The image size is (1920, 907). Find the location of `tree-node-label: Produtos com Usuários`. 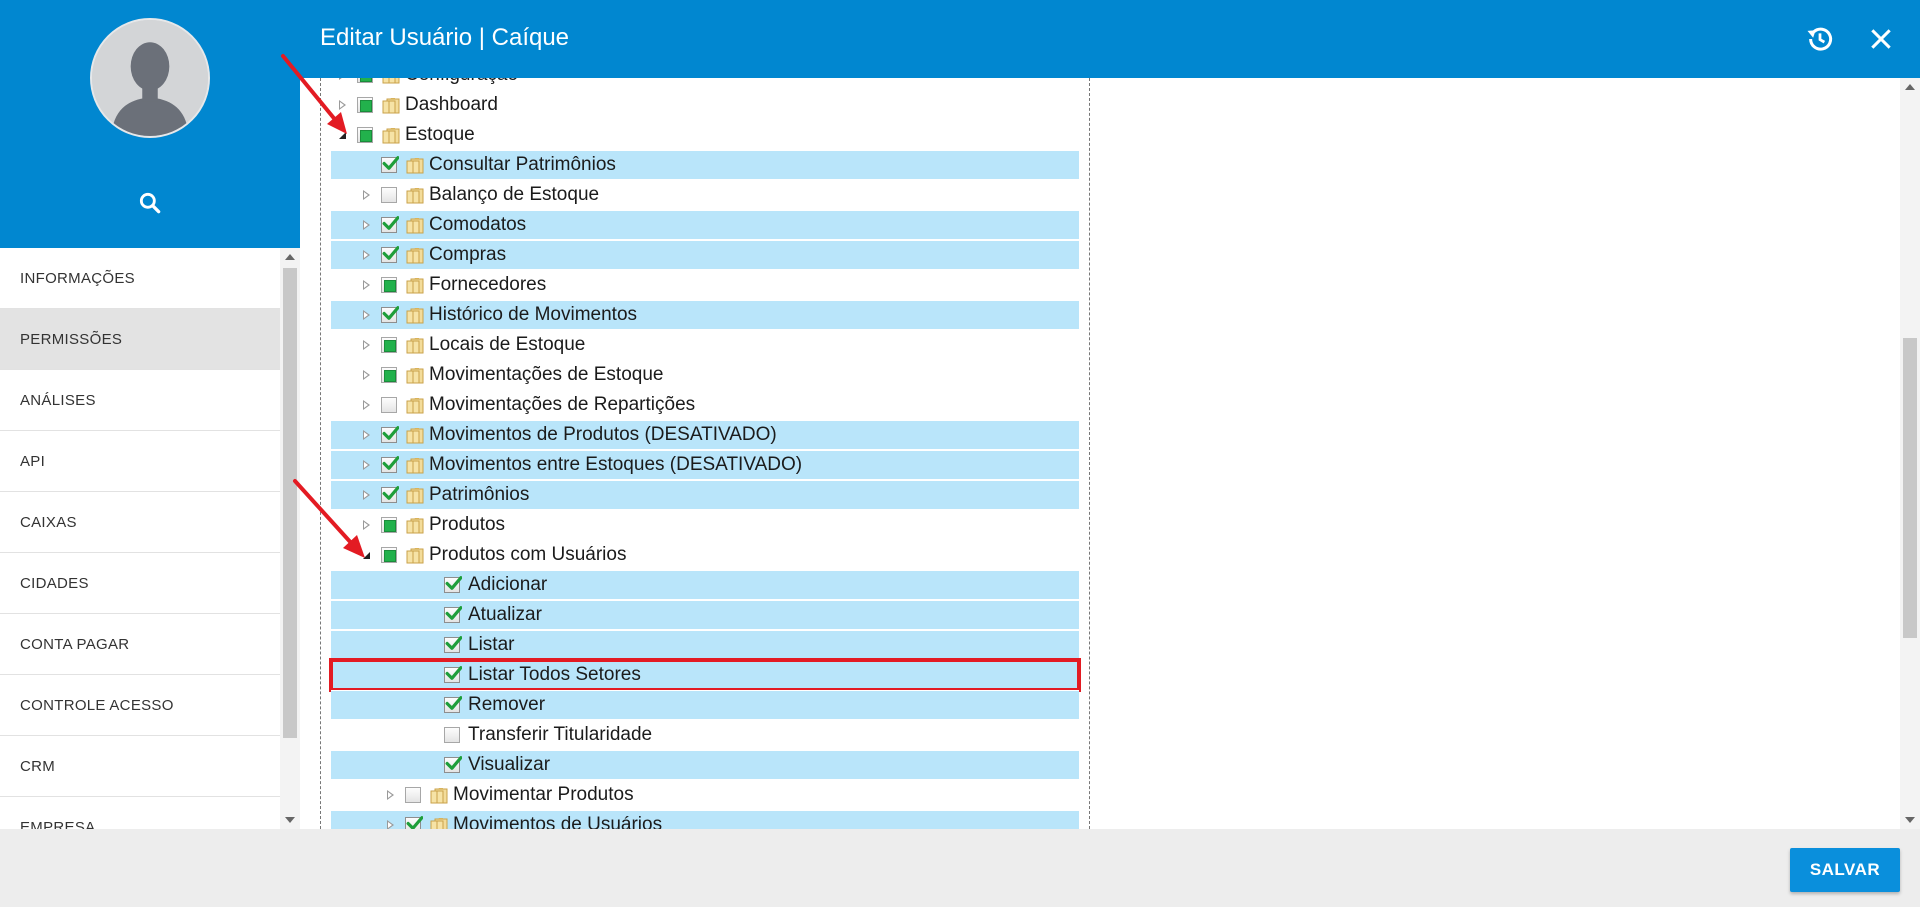

tree-node-label: Produtos com Usuários is located at coordinates (528, 554).